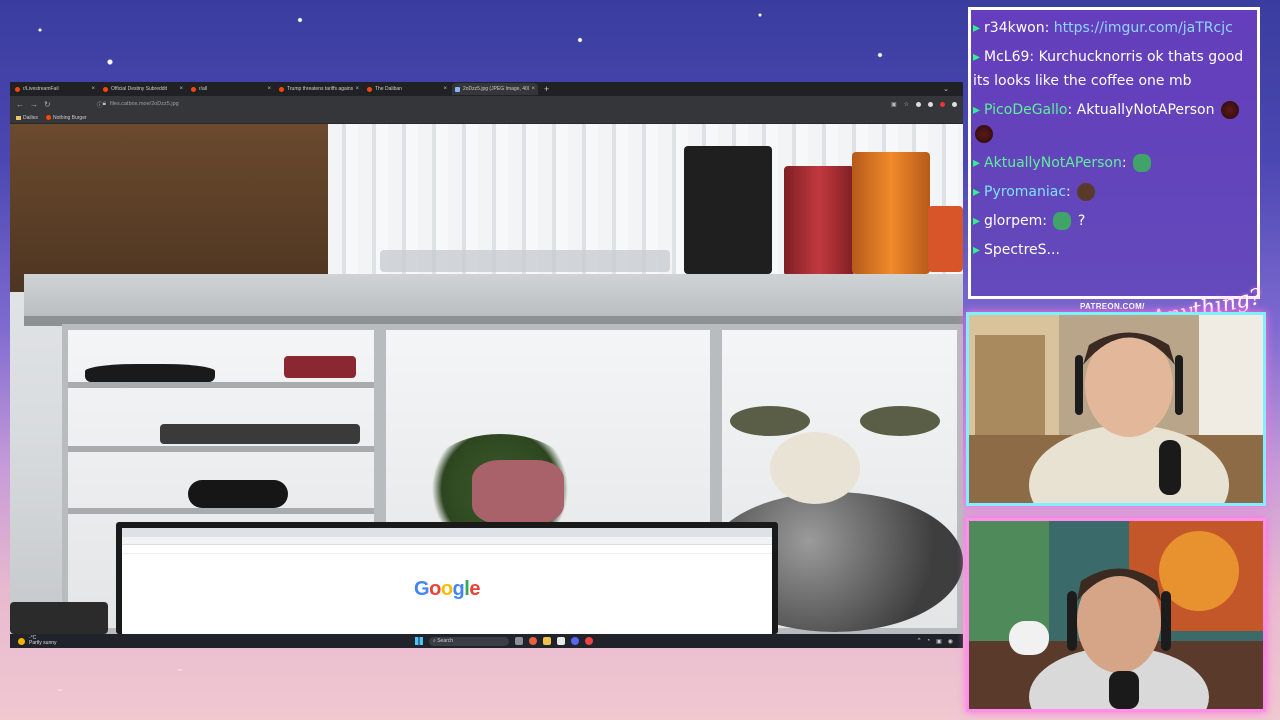 Image resolution: width=1280 pixels, height=720 pixels. I want to click on photo-box, so click(945, 239).